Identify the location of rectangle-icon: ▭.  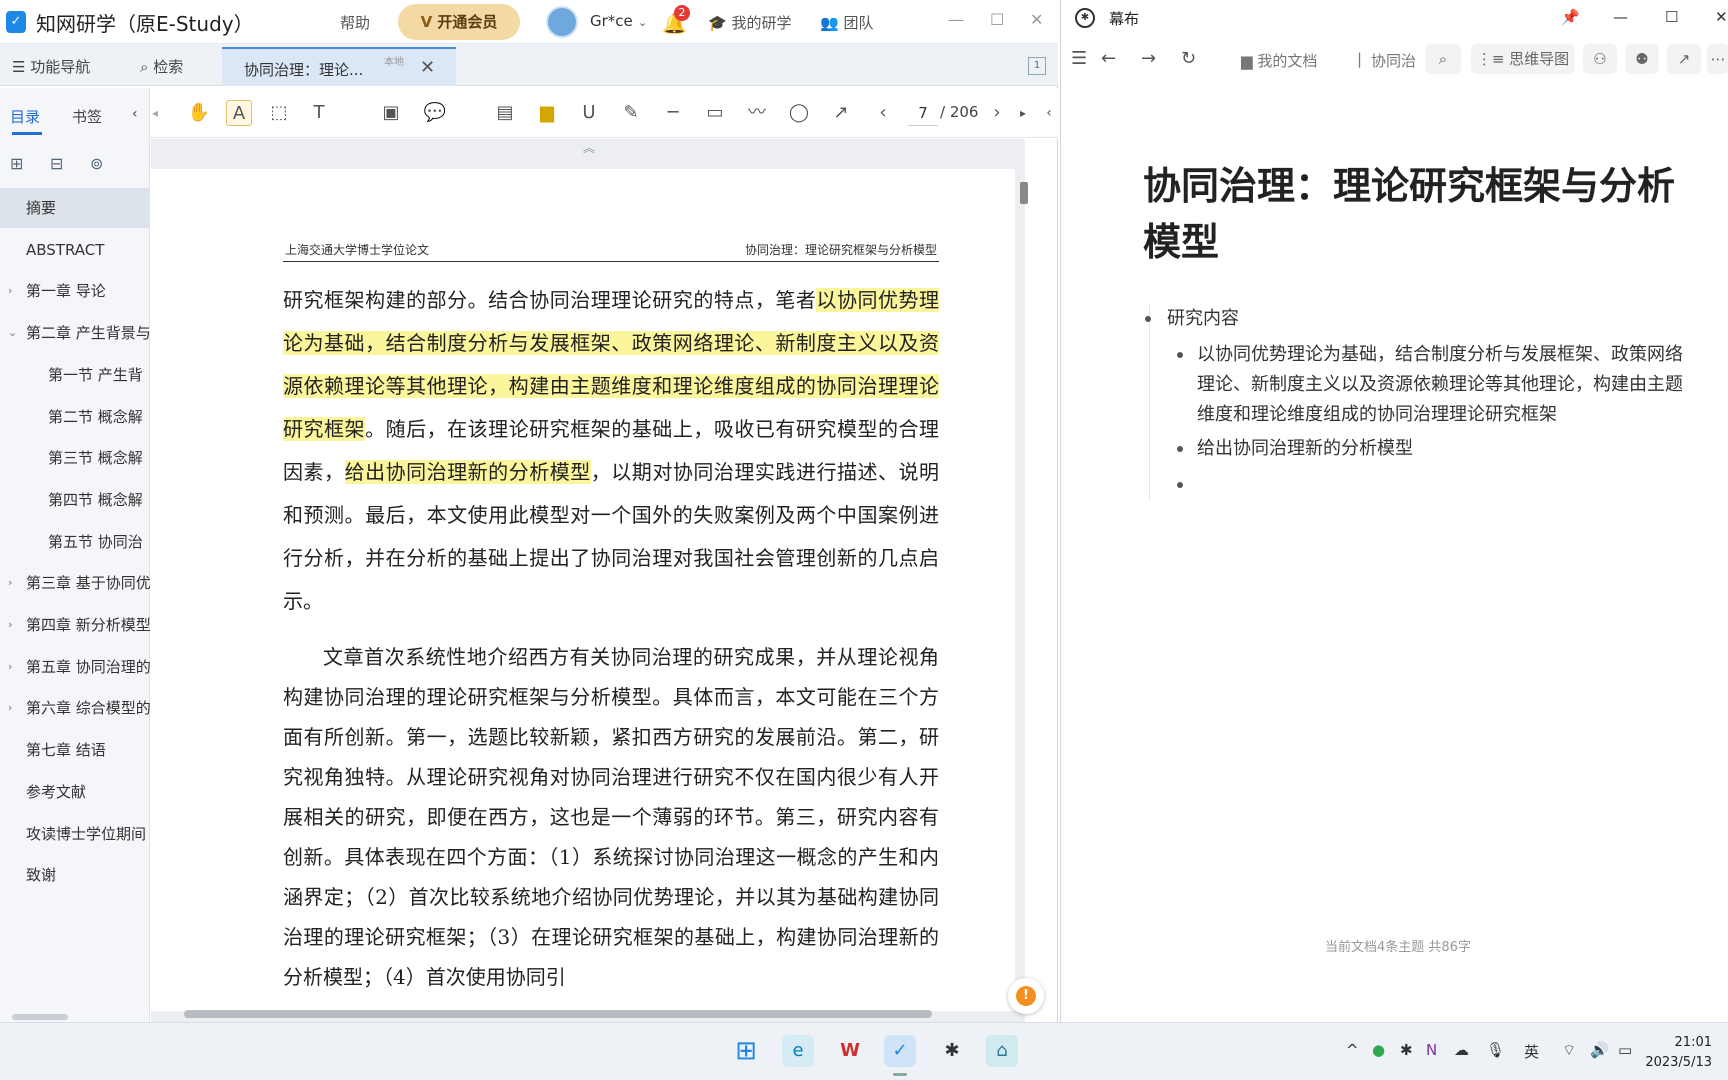
(715, 113).